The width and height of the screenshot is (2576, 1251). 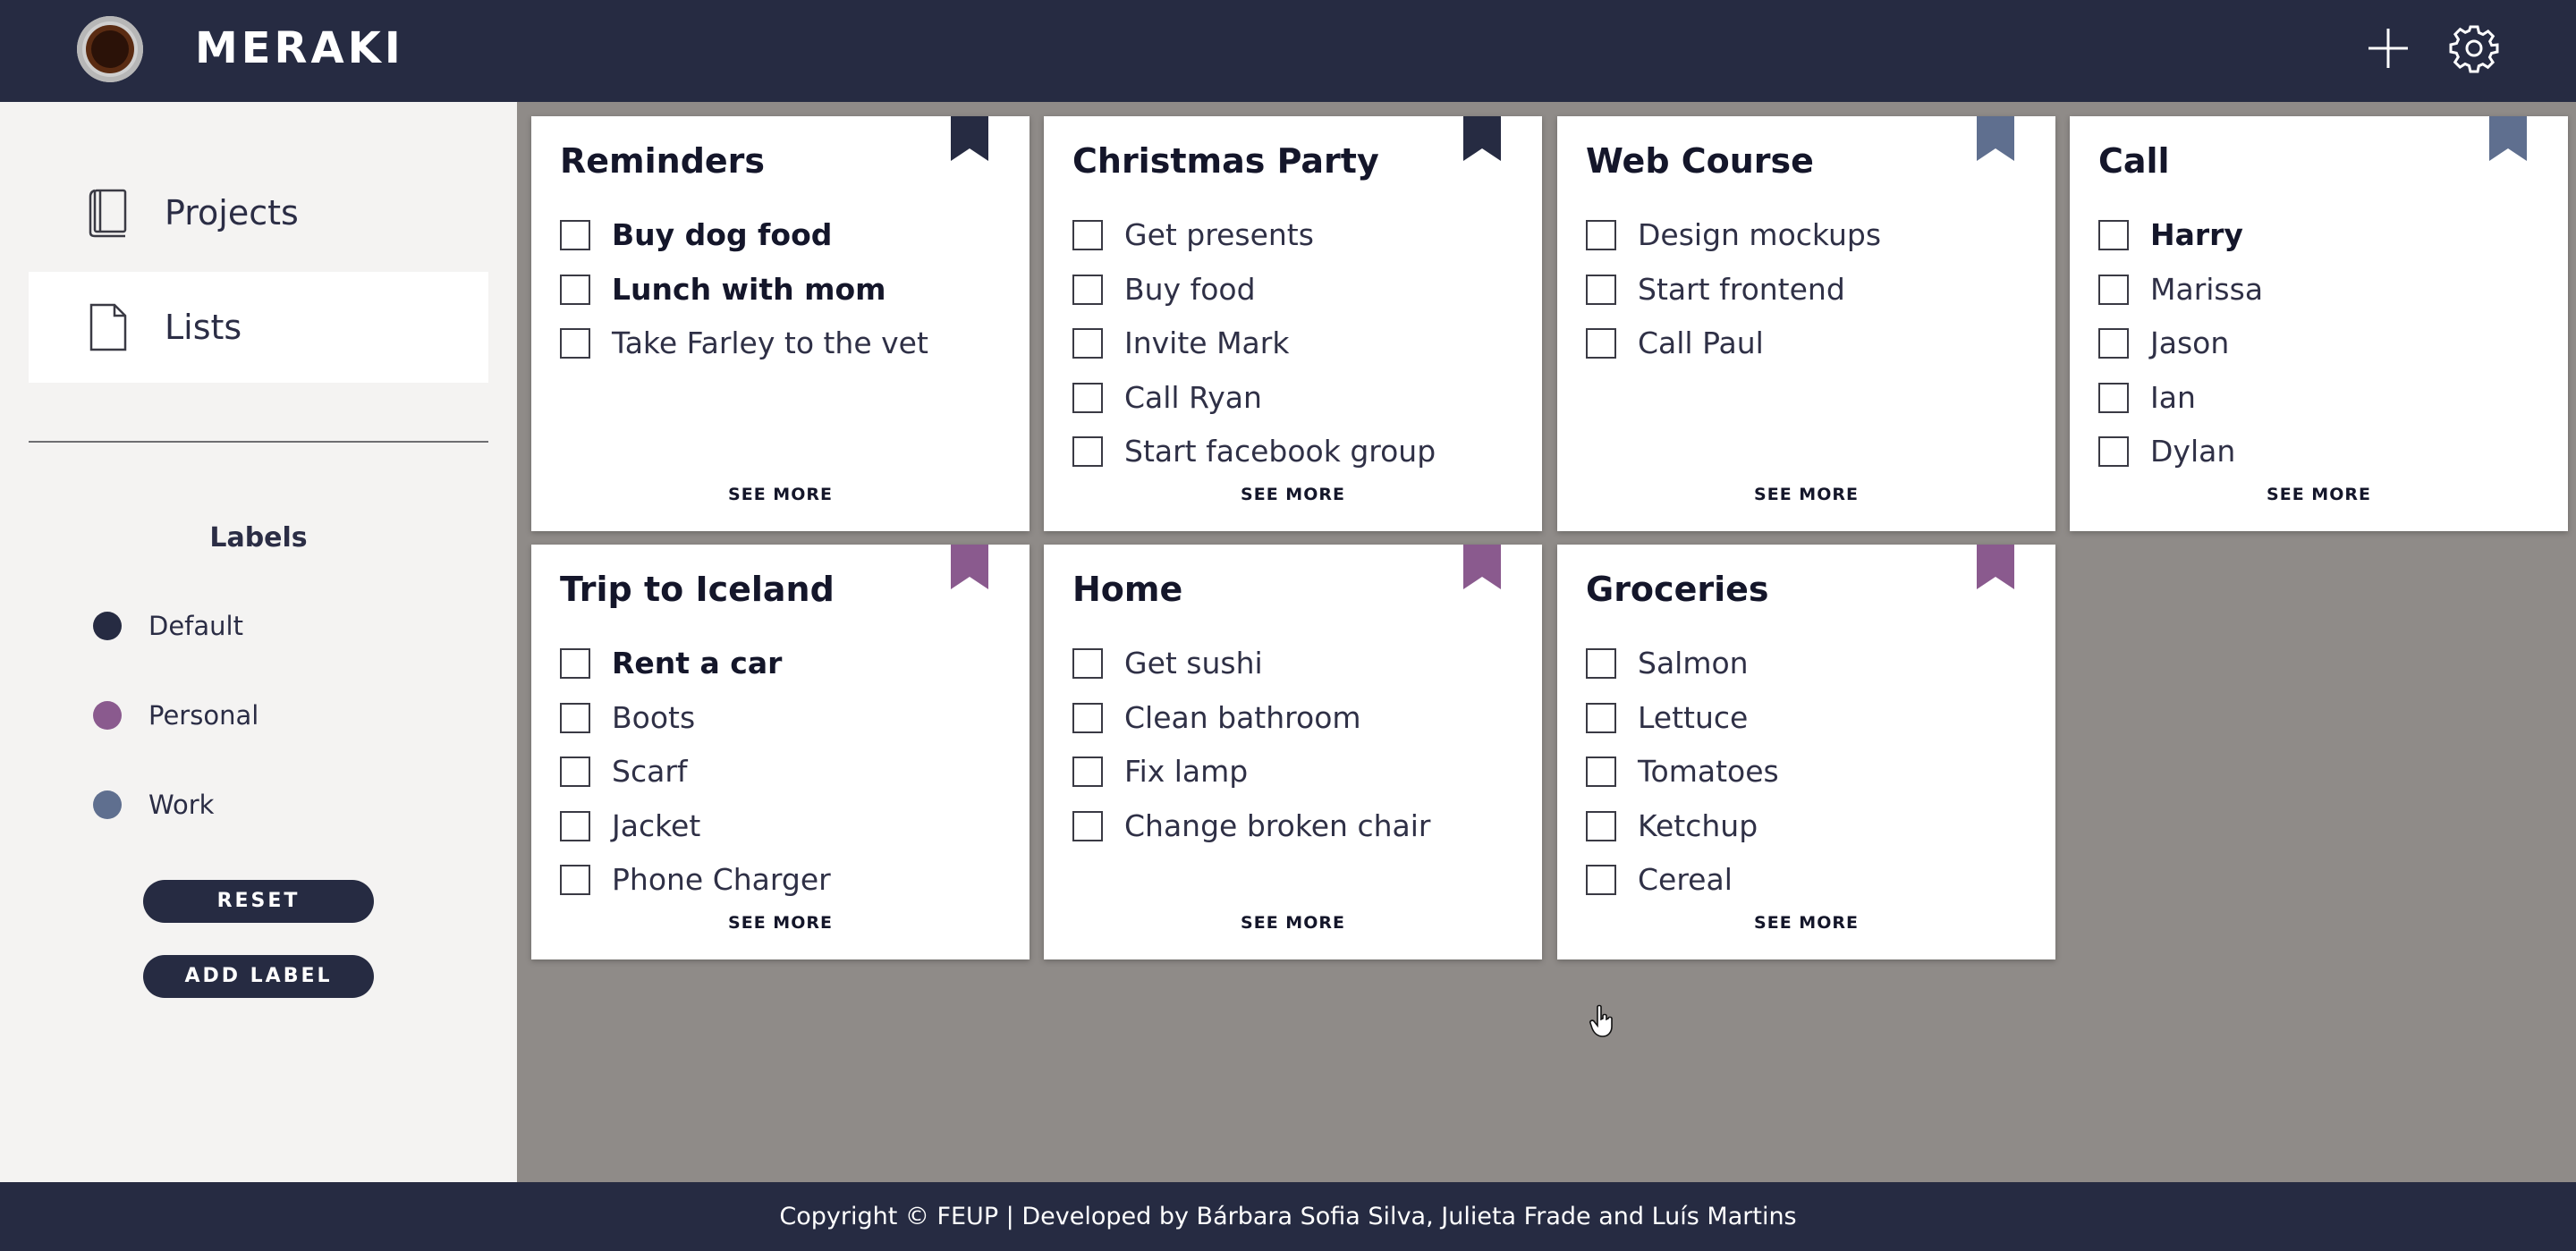 I want to click on list-item: Design mockups, so click(x=1812, y=246).